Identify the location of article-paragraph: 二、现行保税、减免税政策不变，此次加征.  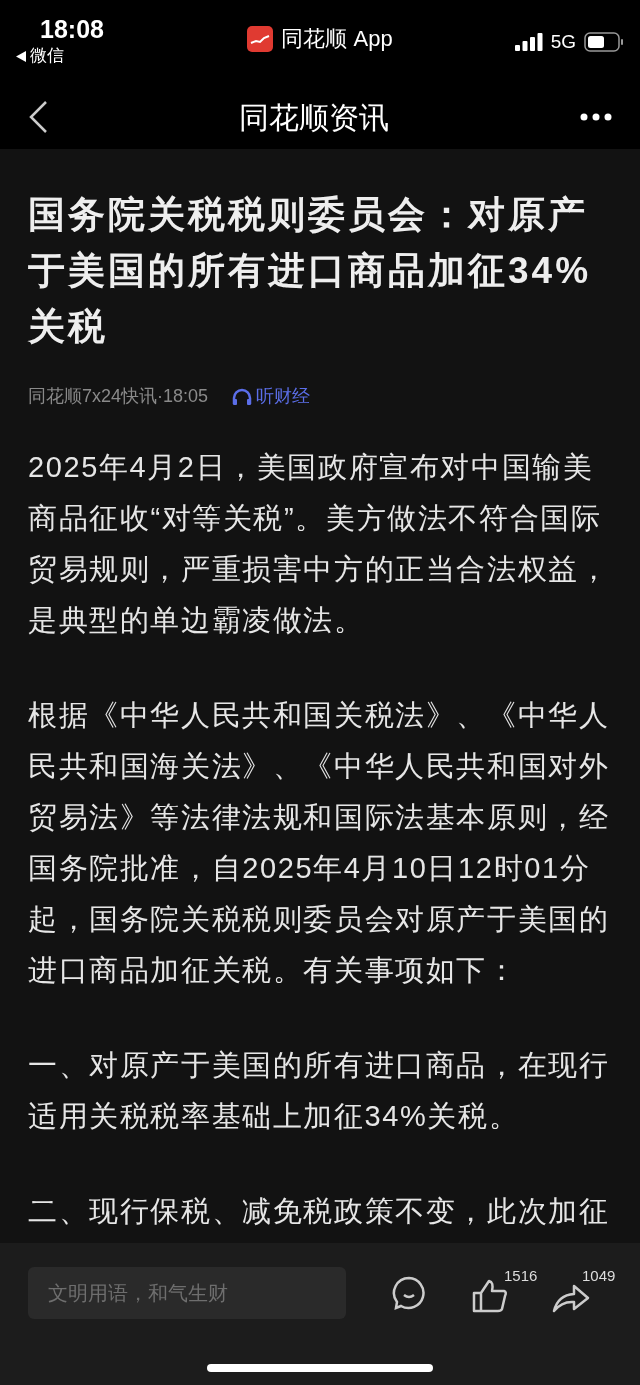
(319, 1211).